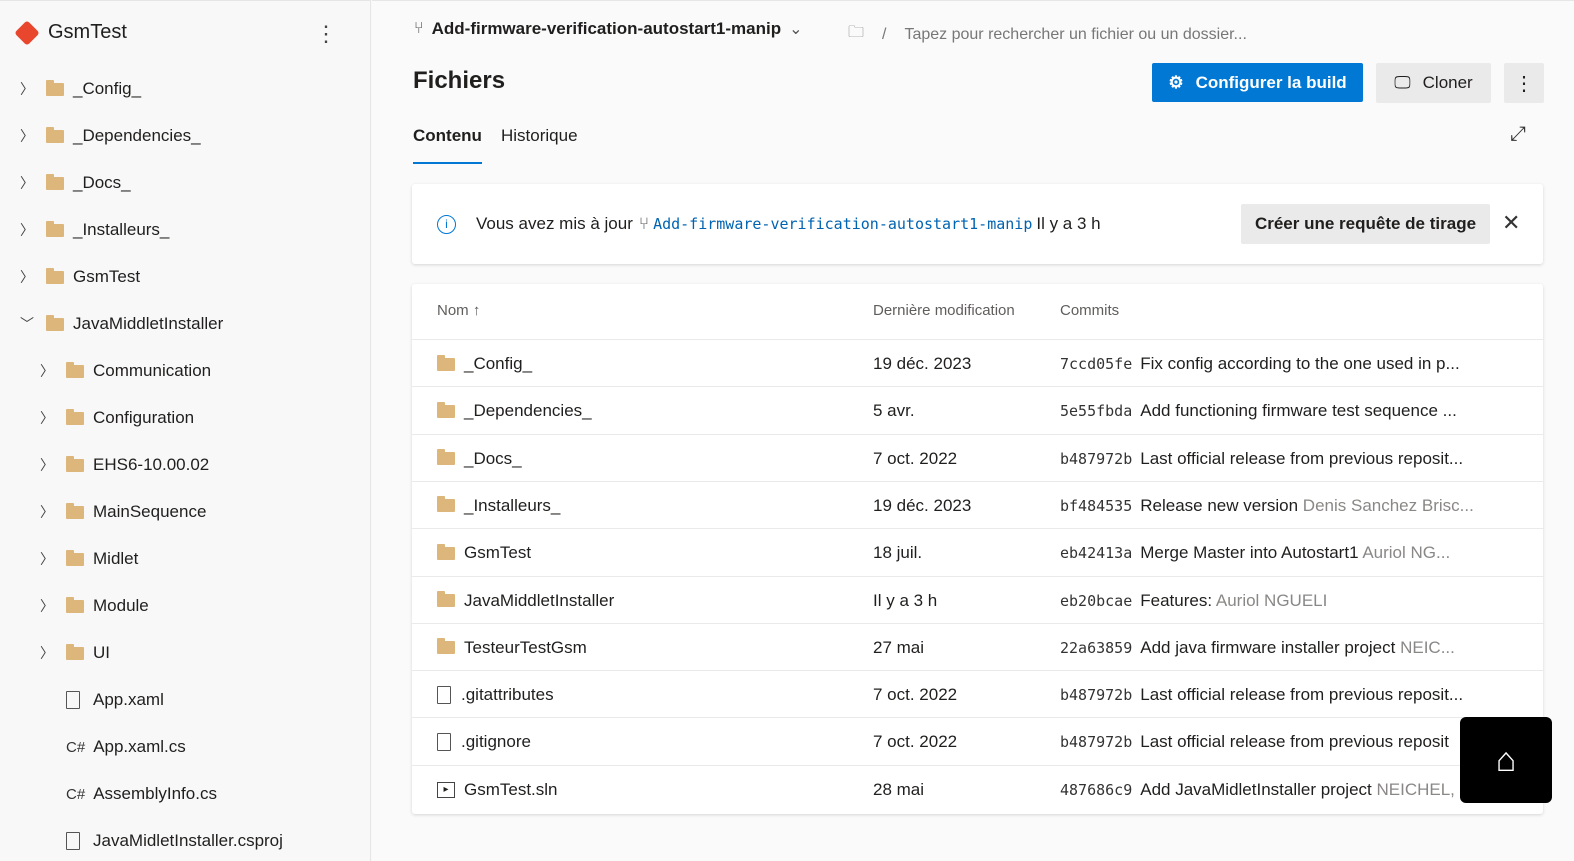  I want to click on tree-item: 〉 _Docs_, so click(75, 183).